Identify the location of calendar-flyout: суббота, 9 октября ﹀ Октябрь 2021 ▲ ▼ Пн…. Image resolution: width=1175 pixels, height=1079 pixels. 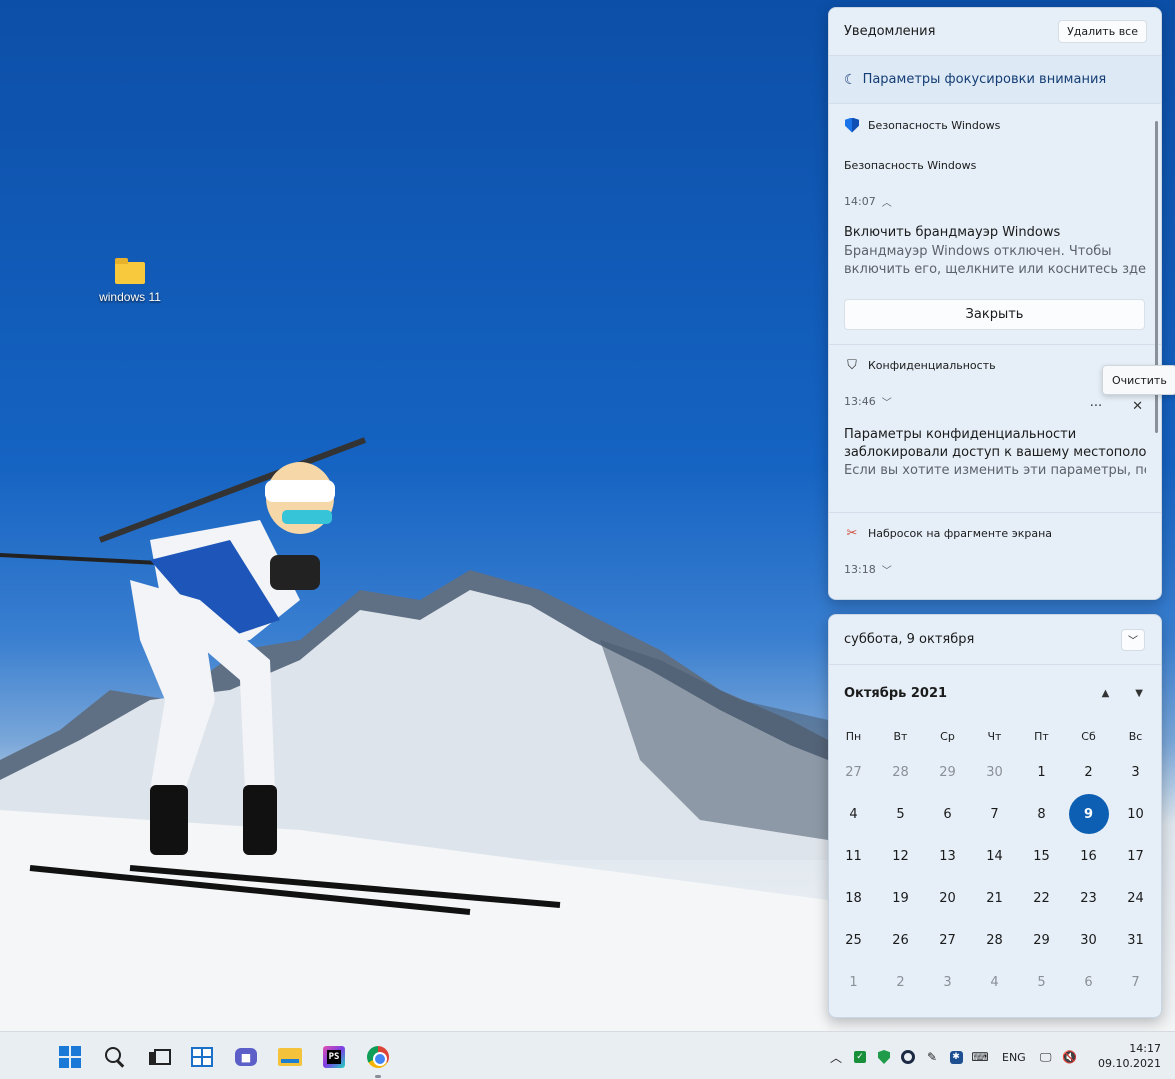
(995, 816).